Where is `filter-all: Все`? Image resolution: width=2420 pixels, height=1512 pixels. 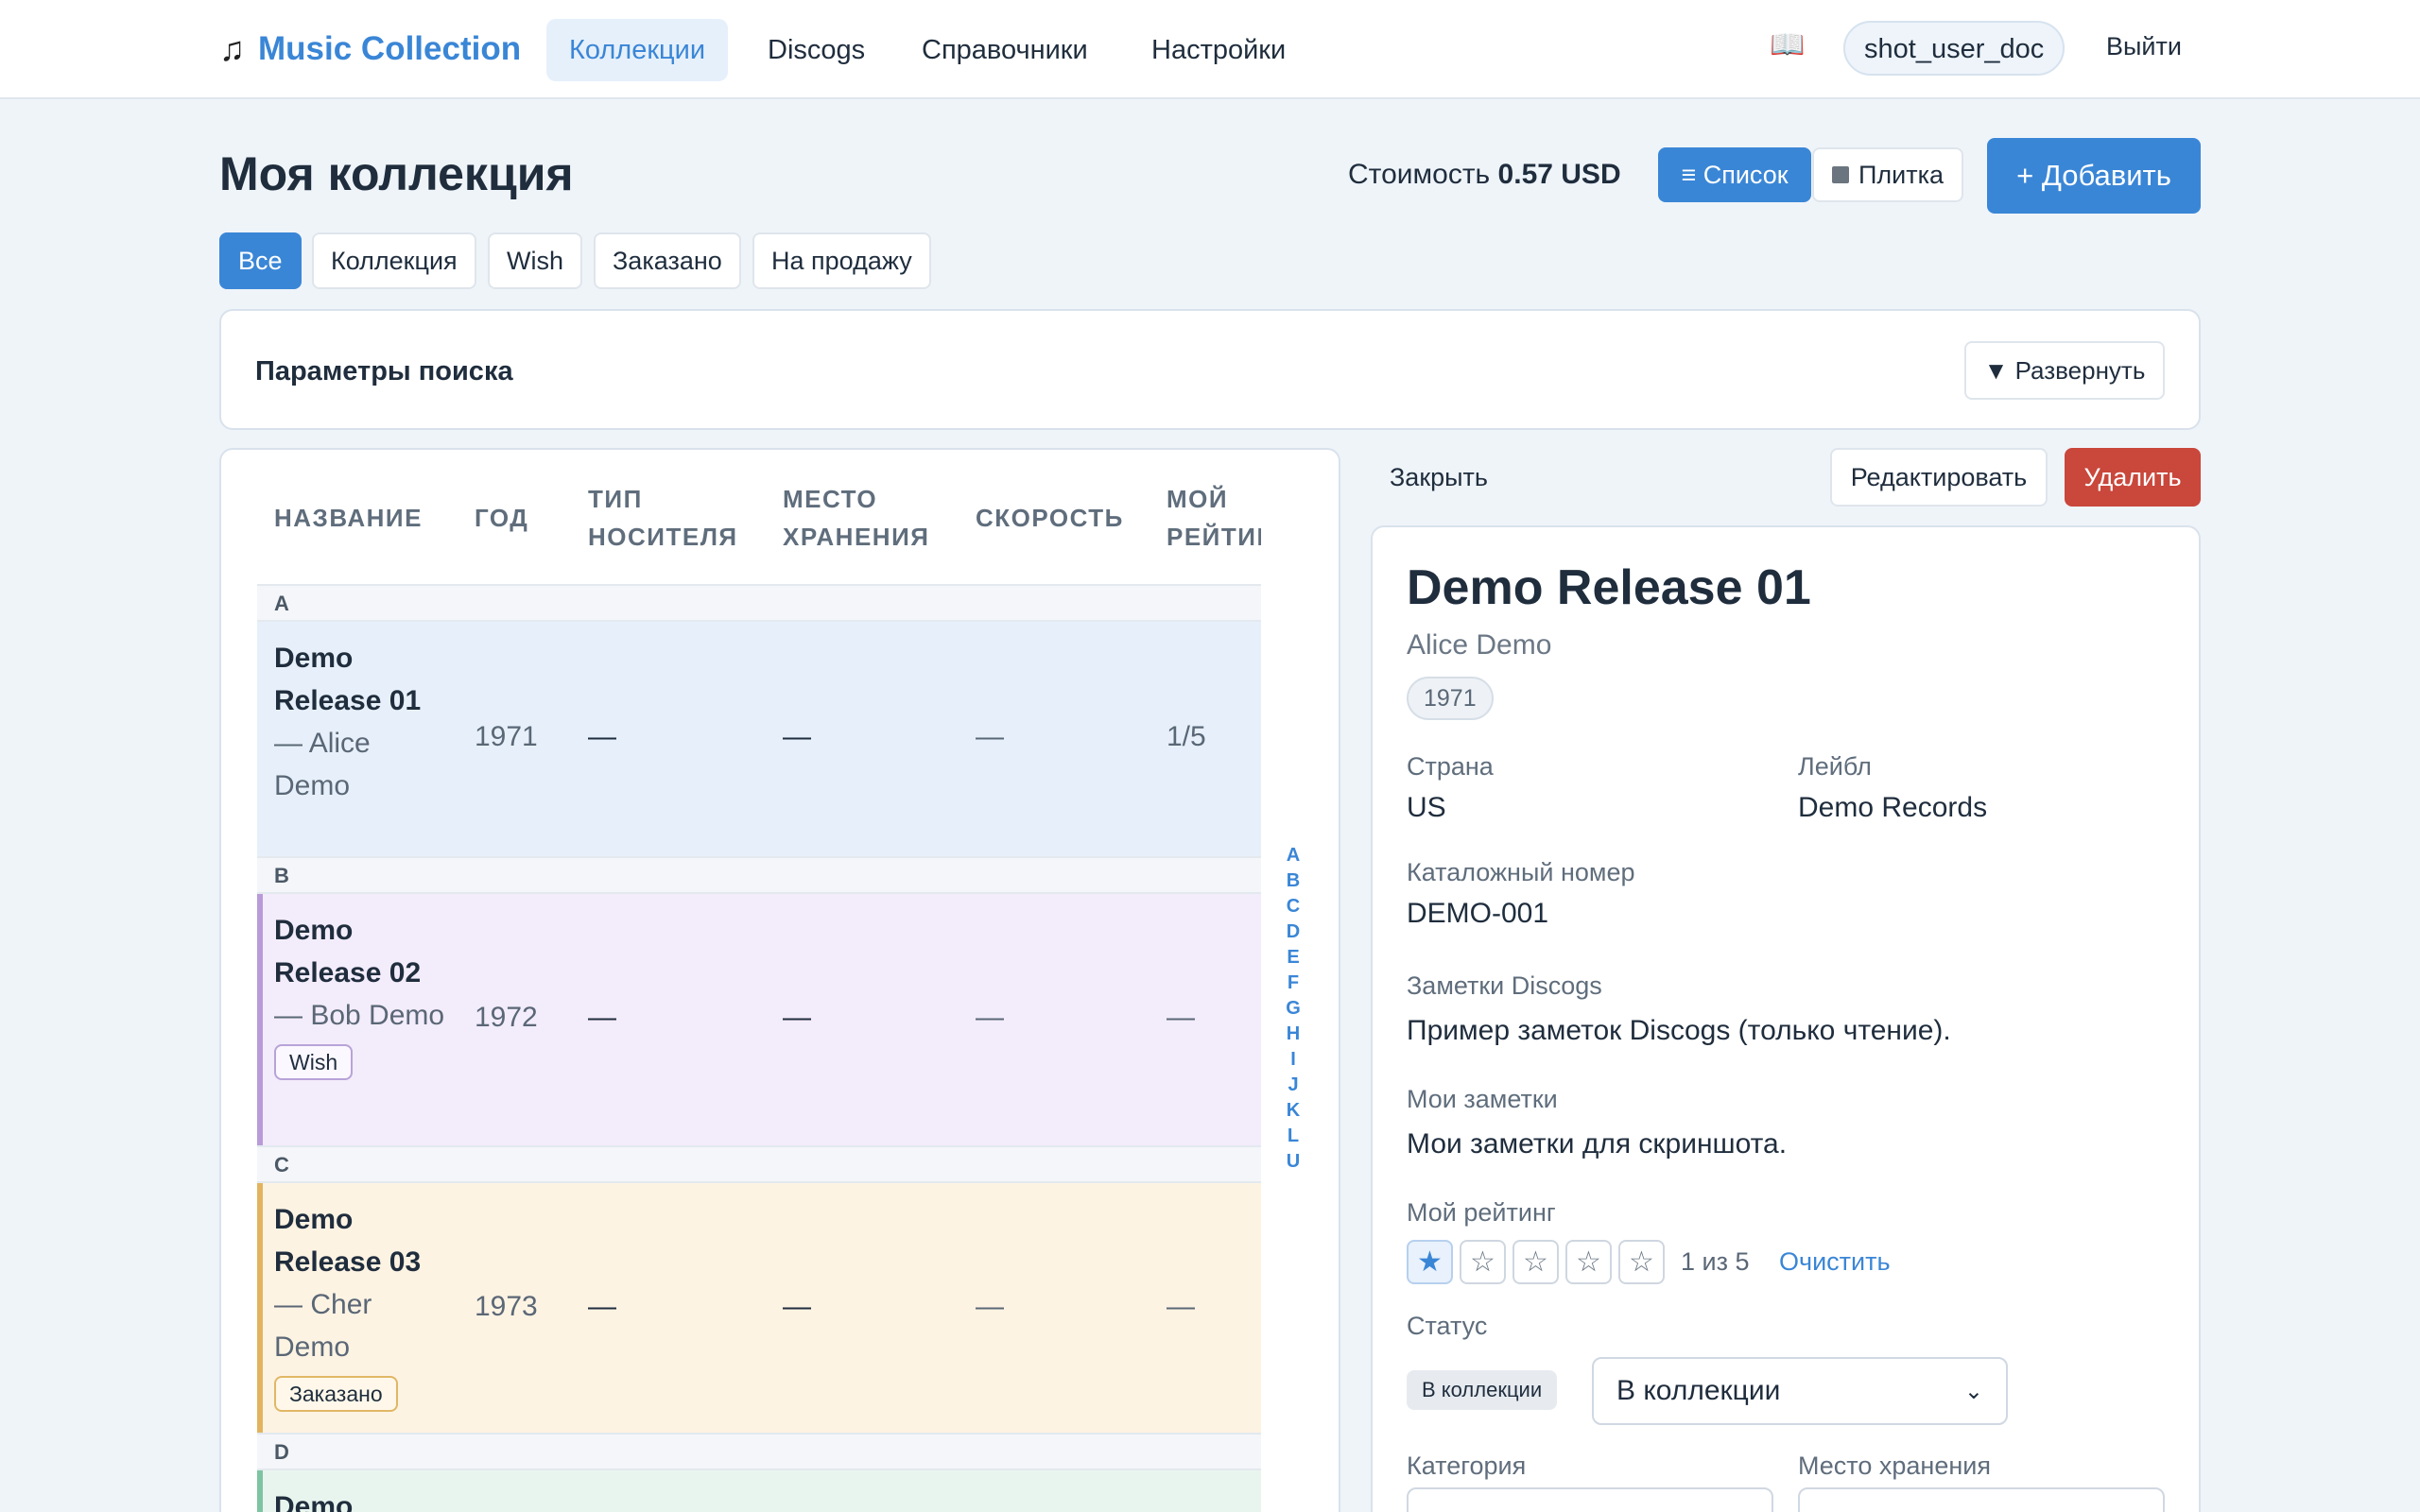 filter-all: Все is located at coordinates (261, 260).